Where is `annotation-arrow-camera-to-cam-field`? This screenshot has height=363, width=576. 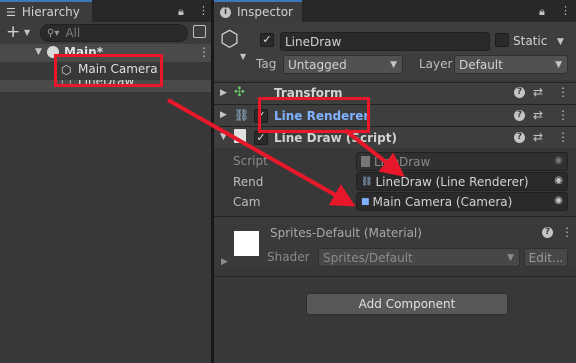 annotation-arrow-camera-to-cam-field is located at coordinates (261, 152).